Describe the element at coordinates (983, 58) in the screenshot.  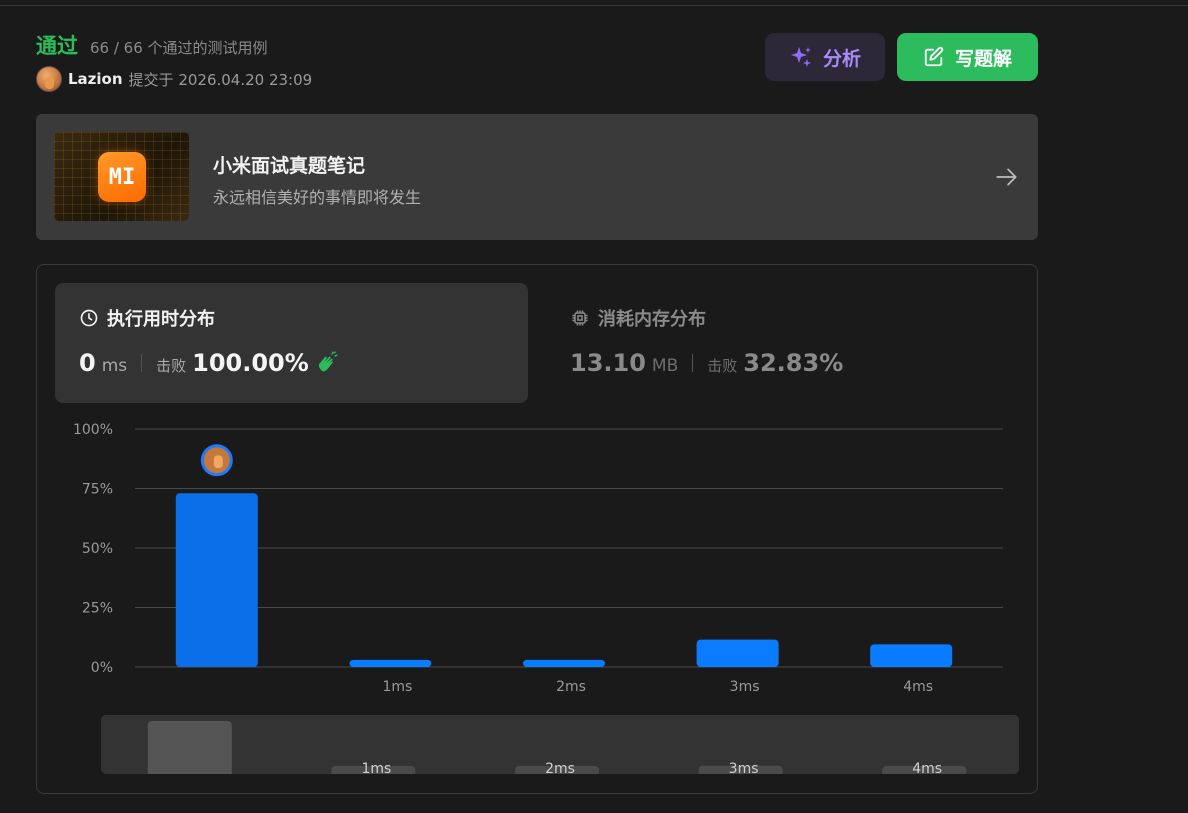
I see `write-solution-label: 写题解` at that location.